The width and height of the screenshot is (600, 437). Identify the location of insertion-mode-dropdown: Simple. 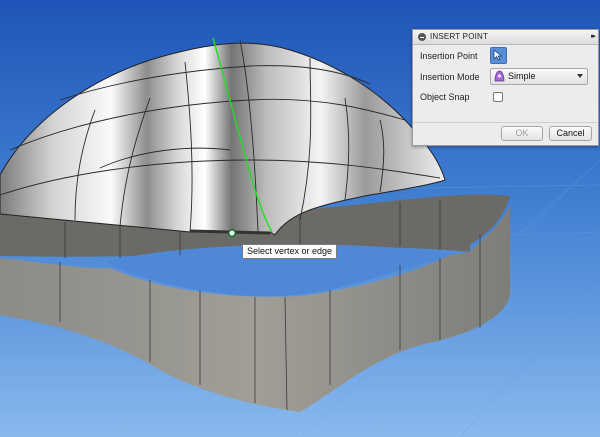
(539, 76).